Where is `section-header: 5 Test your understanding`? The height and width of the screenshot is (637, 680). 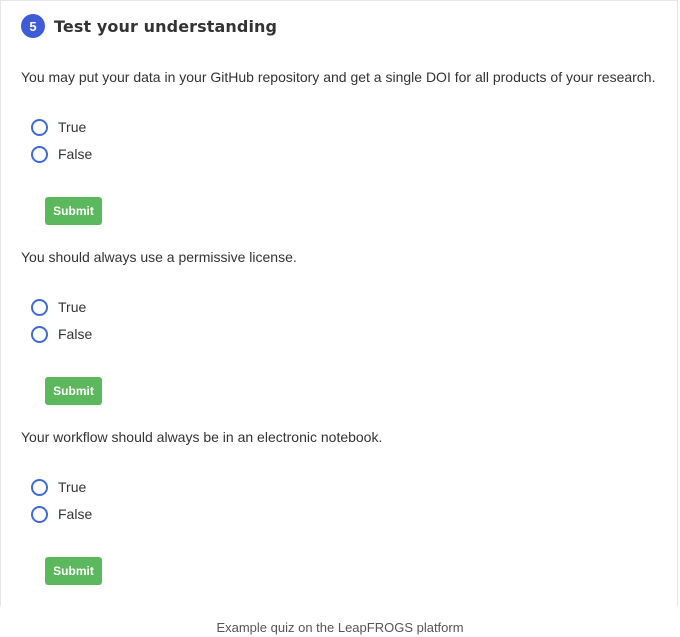 section-header: 5 Test your understanding is located at coordinates (149, 26).